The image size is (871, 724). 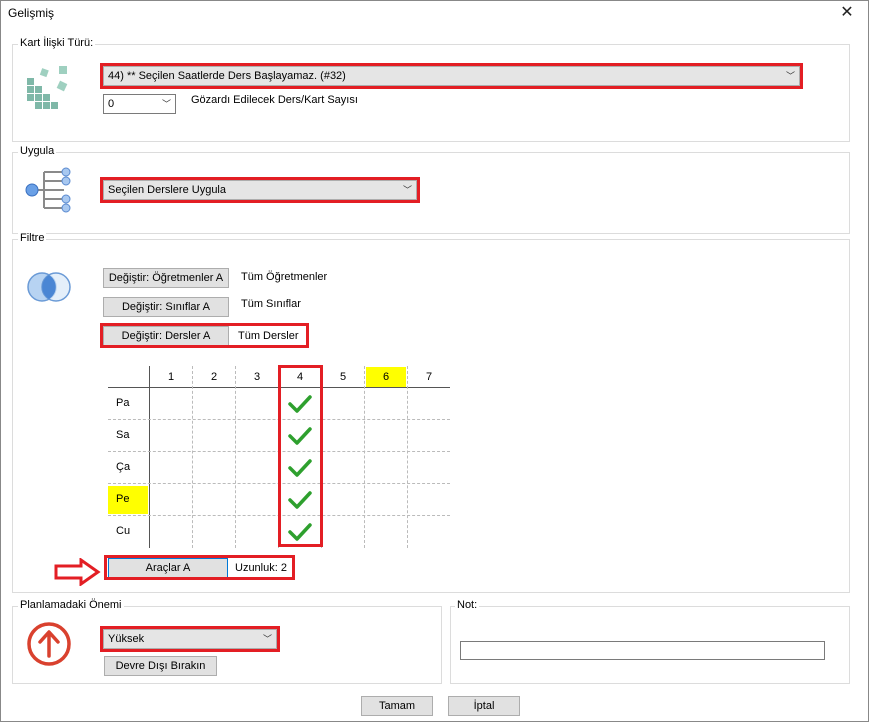 What do you see at coordinates (32, 238) in the screenshot?
I see `filter-legend: Filtre` at bounding box center [32, 238].